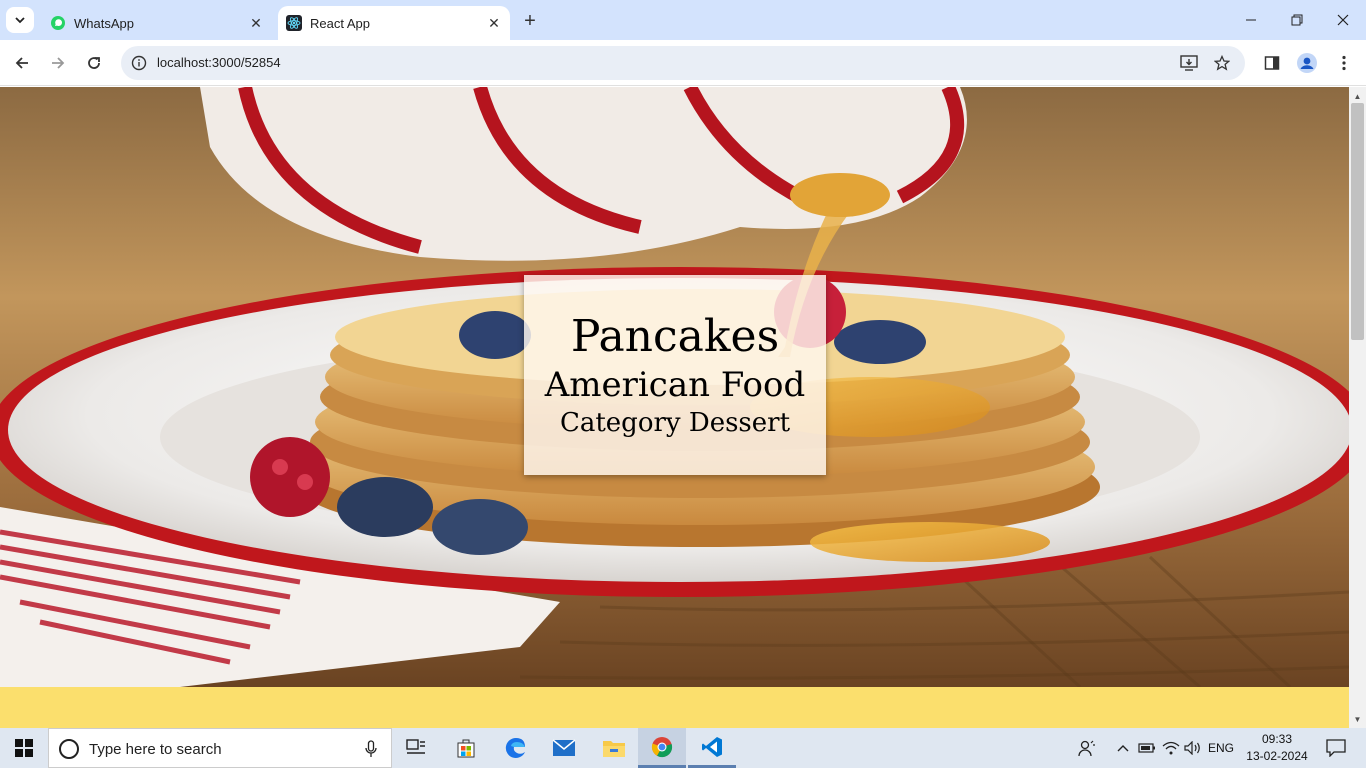 The image size is (1366, 768). I want to click on clock-date: 13-02-2024, so click(1277, 756).